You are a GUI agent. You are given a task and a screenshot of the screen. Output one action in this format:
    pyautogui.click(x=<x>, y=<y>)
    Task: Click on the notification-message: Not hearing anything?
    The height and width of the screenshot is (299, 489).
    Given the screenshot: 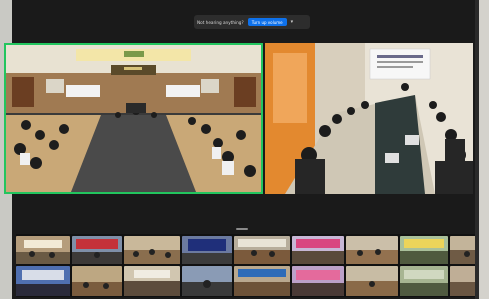 What is the action you would take?
    pyautogui.click(x=220, y=22)
    